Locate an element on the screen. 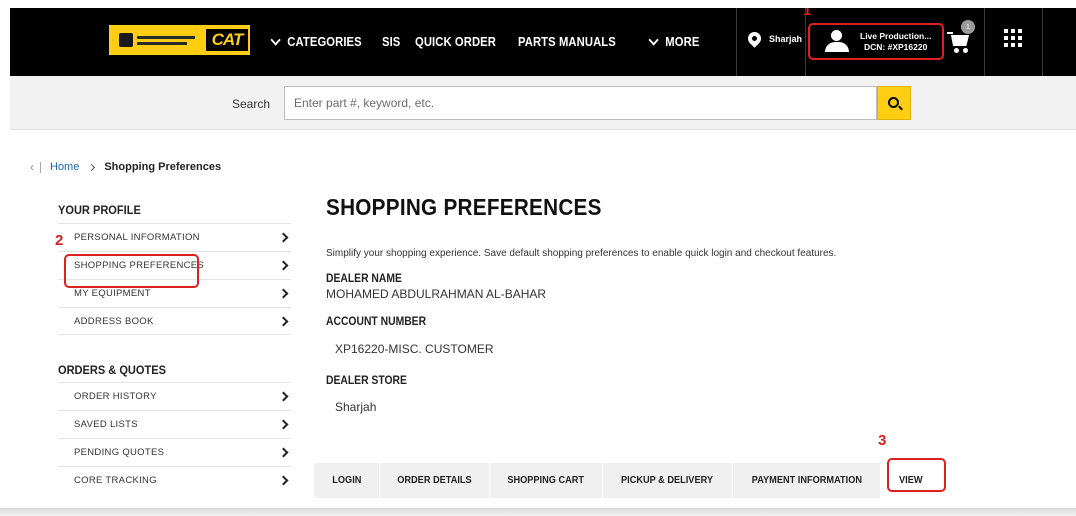 This screenshot has height=516, width=1076. cart-count-badge: 1 is located at coordinates (968, 27).